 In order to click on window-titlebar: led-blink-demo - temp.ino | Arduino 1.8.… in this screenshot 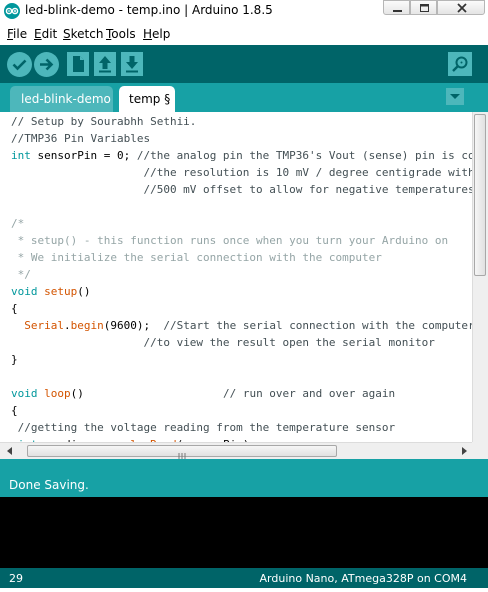, I will do `click(244, 11)`.